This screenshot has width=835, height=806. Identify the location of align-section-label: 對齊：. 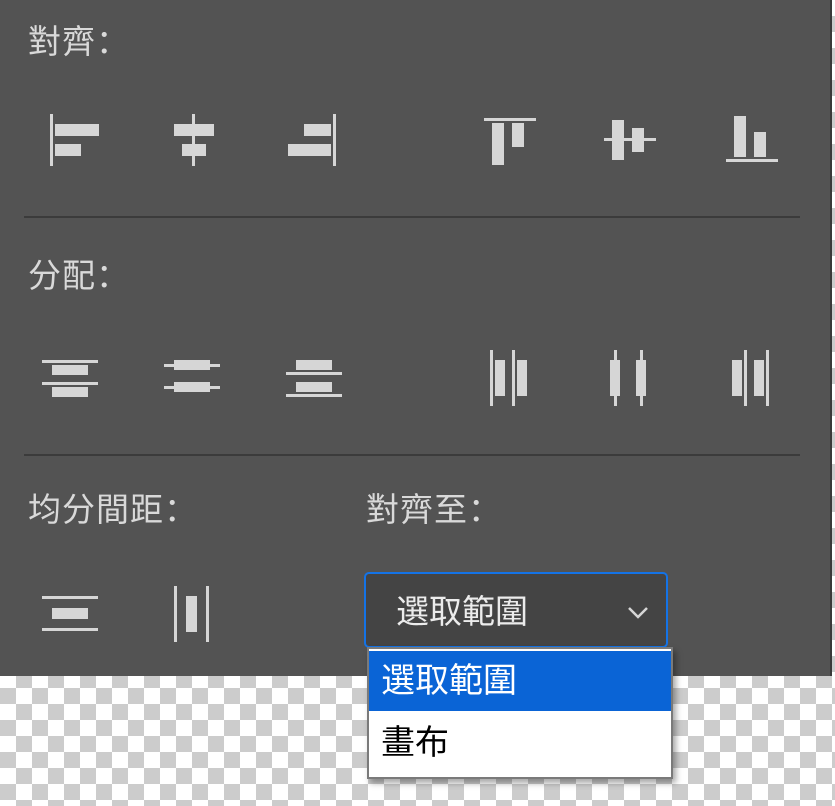
(79, 41).